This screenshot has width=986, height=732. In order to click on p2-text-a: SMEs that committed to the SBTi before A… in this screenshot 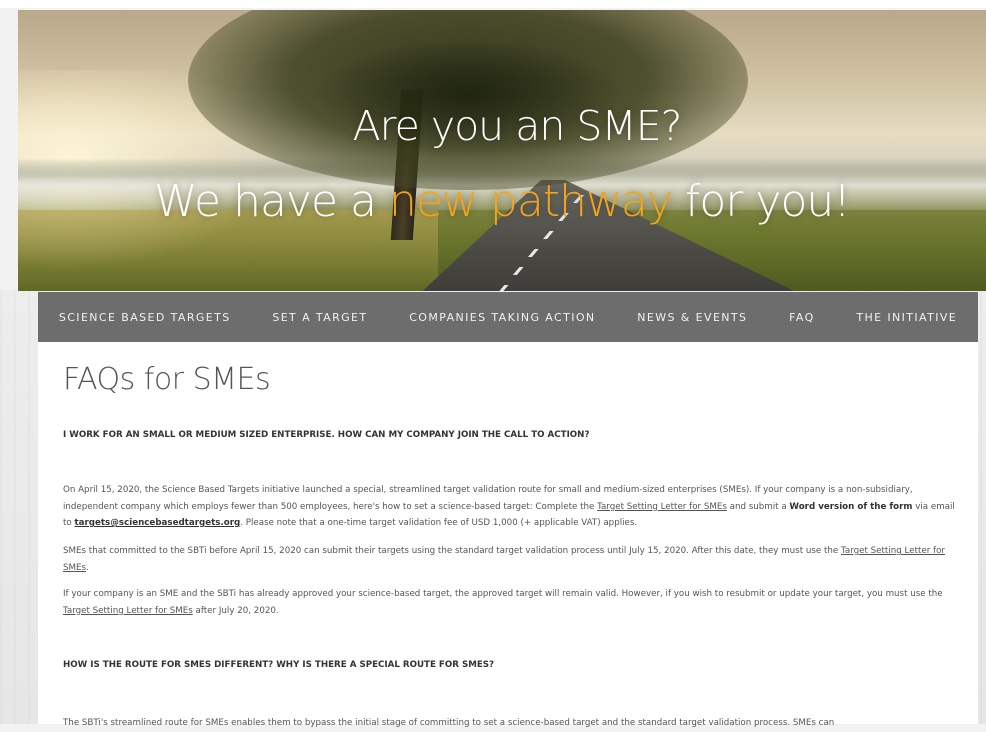, I will do `click(452, 551)`.